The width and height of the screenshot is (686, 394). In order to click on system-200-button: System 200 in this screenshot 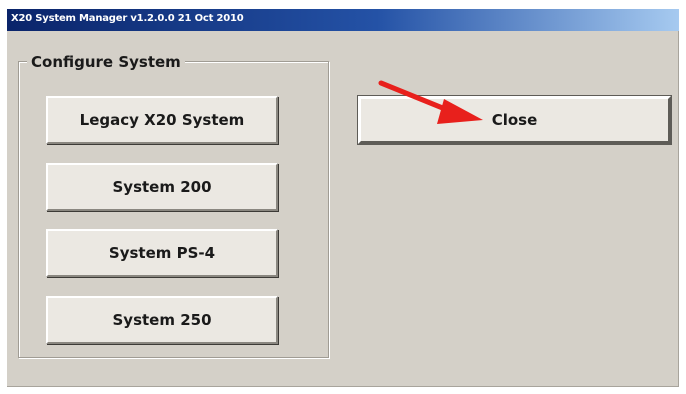, I will do `click(162, 187)`.